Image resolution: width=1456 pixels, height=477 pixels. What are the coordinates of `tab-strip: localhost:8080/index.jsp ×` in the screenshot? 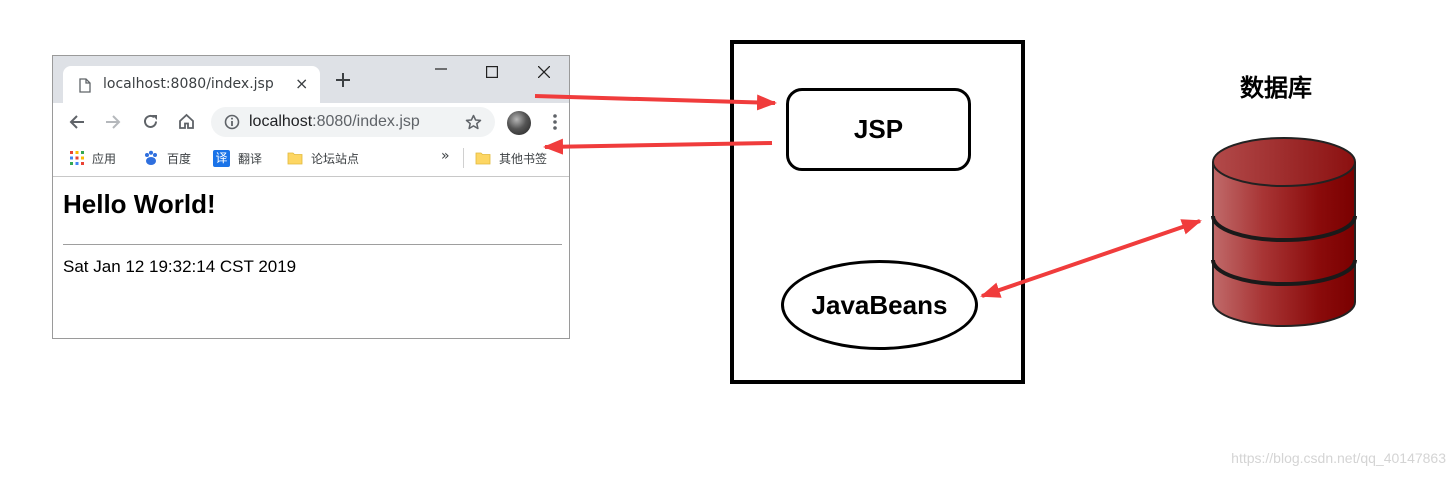 It's located at (311, 79).